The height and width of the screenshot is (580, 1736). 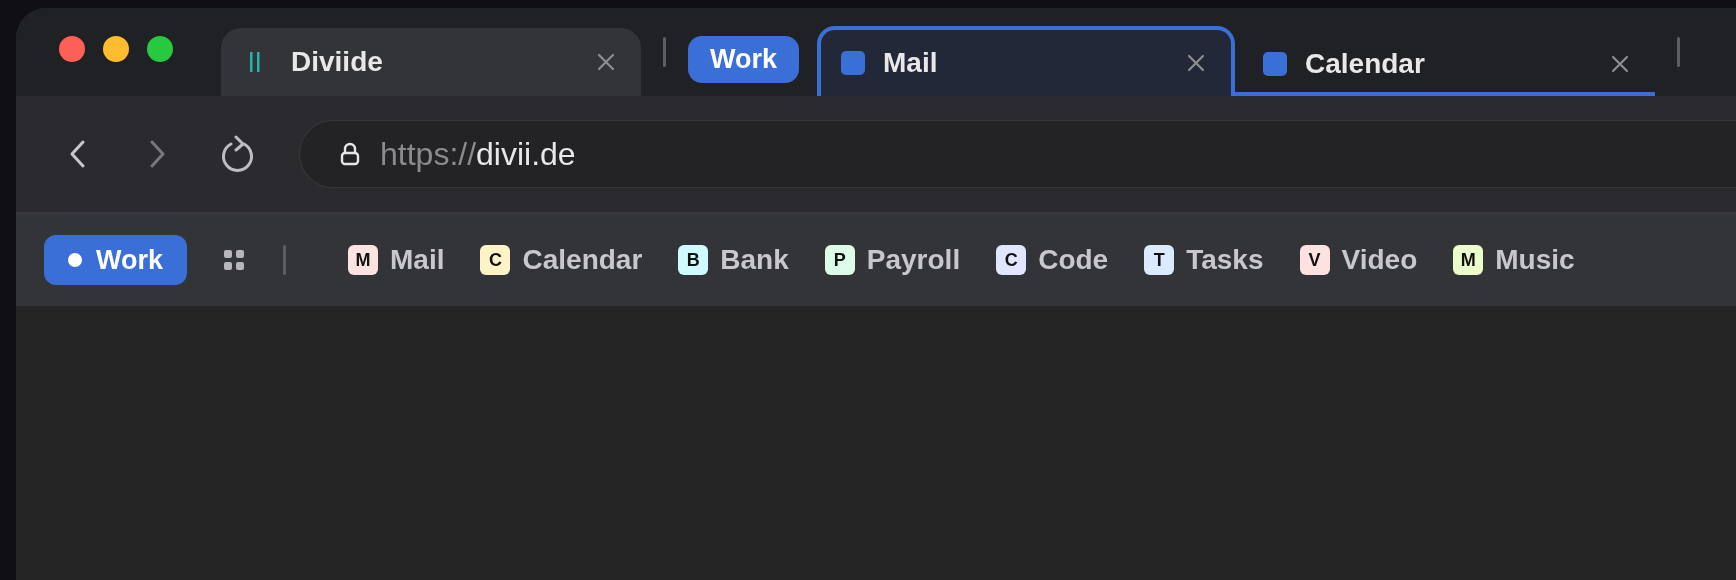 I want to click on double-bar-icon, so click(x=255, y=62).